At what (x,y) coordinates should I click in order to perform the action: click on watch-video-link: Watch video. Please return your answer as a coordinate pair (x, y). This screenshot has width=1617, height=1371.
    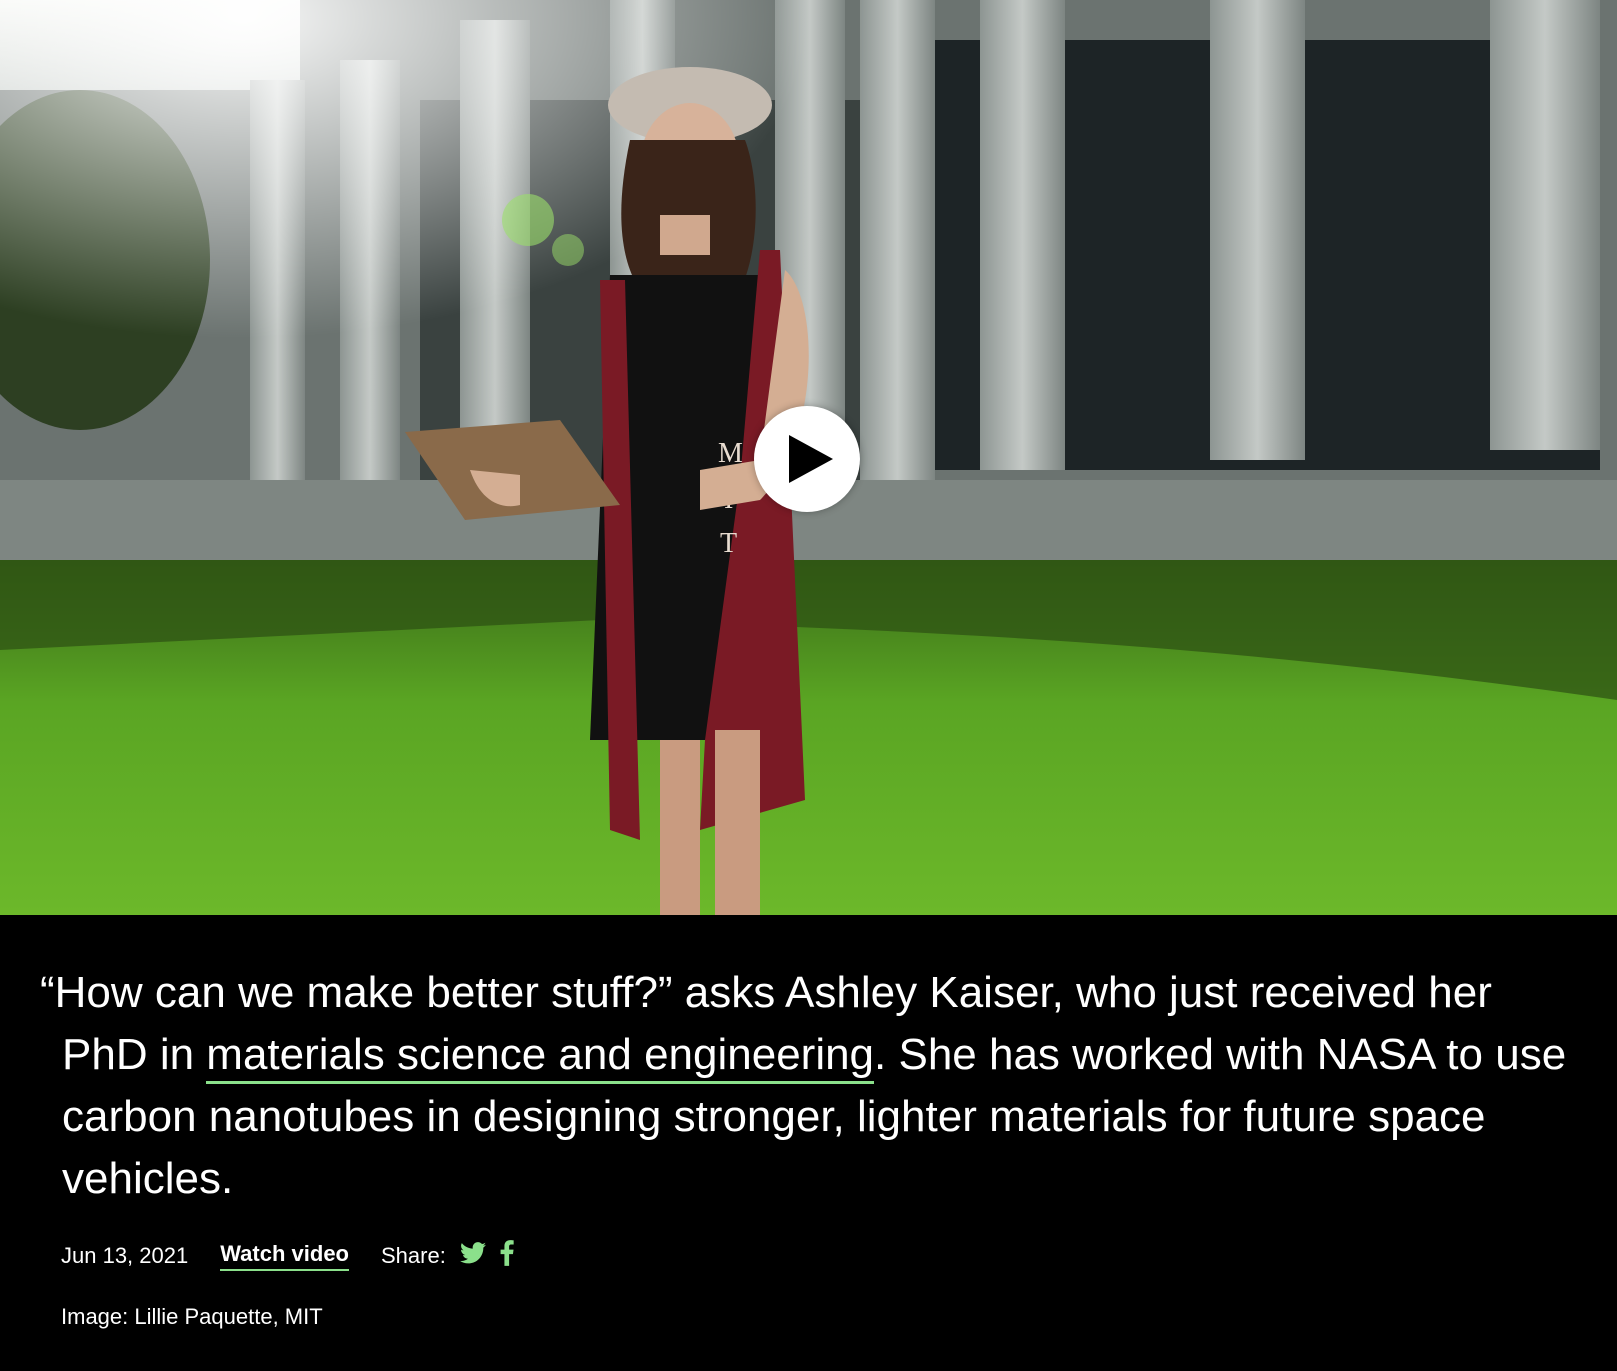
    Looking at the image, I should click on (284, 1256).